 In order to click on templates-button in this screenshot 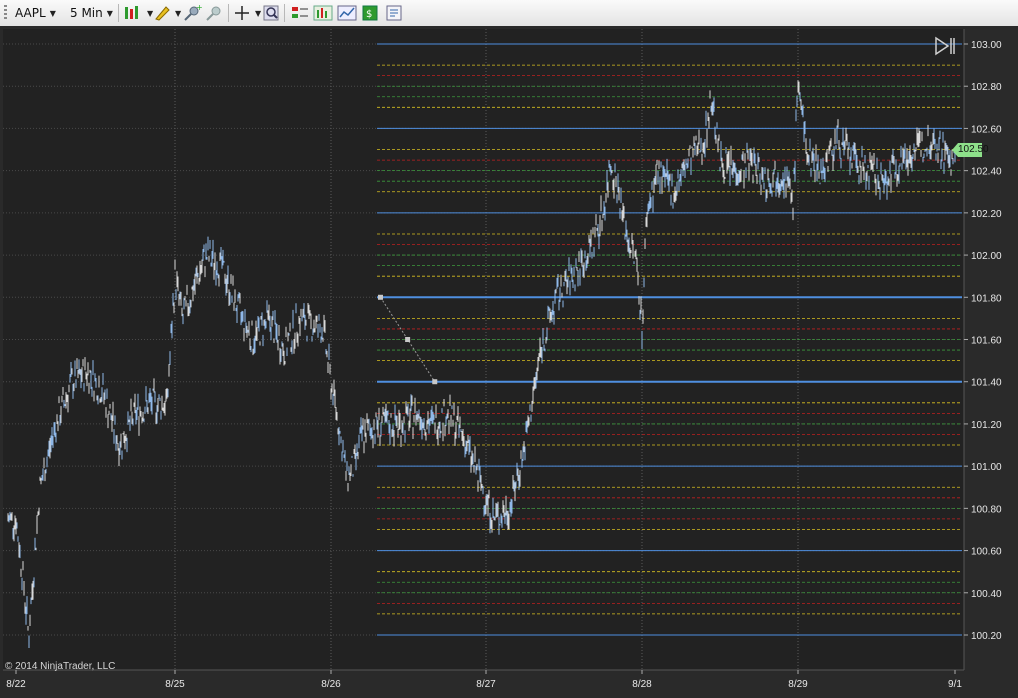, I will do `click(395, 13)`.